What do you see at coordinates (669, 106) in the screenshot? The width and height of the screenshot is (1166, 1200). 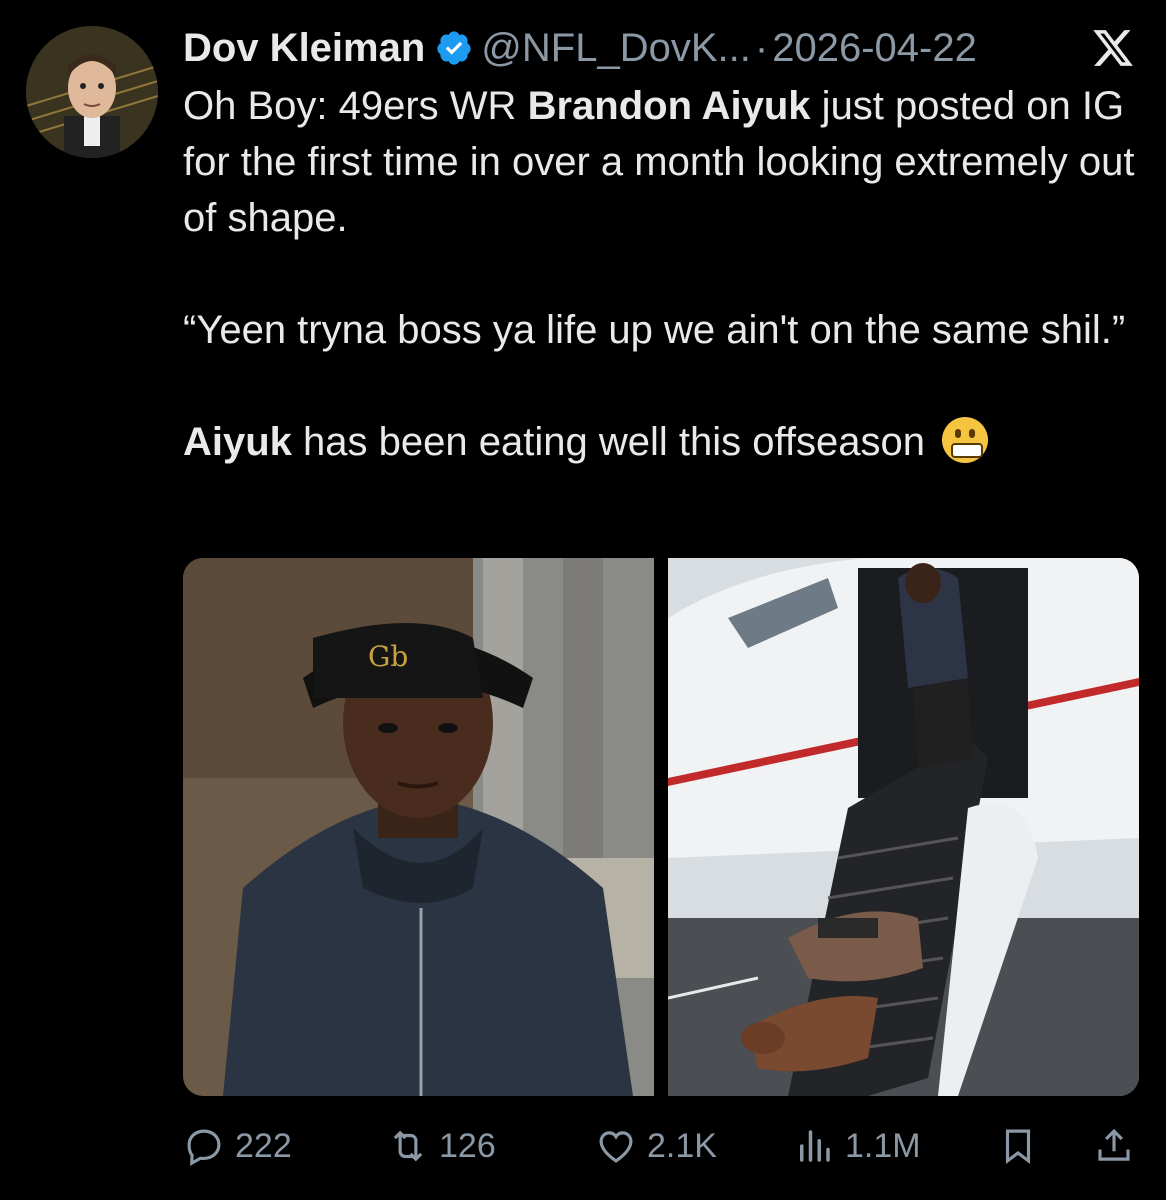 I see `mention-bold-name: Brandon Aiyuk` at bounding box center [669, 106].